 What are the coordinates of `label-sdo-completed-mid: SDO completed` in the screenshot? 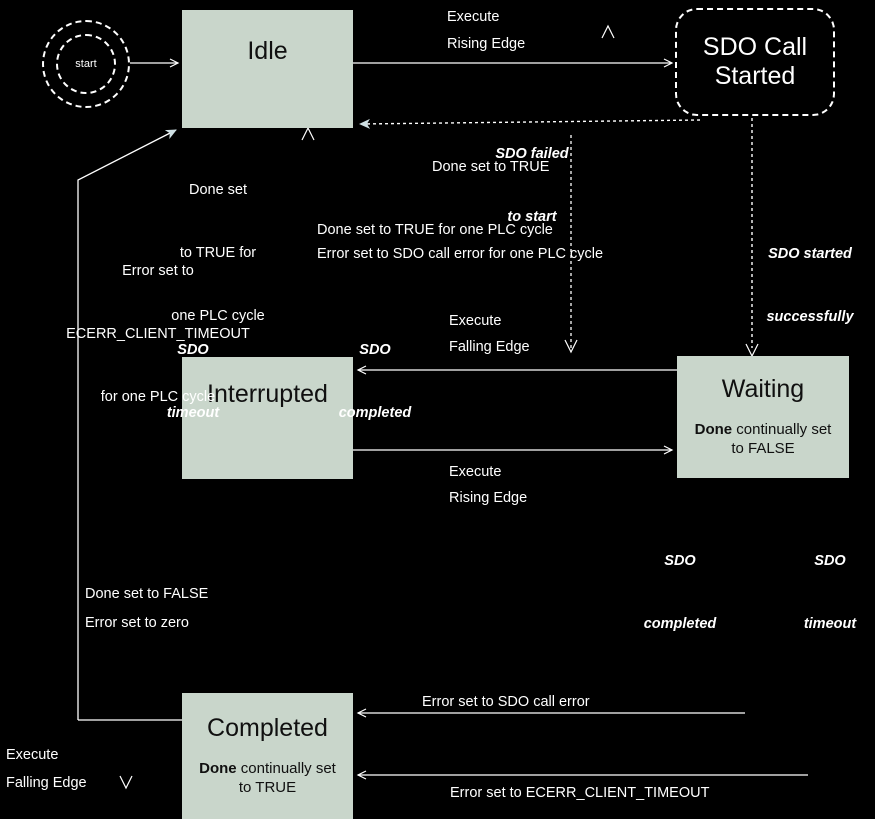 It's located at (375, 382).